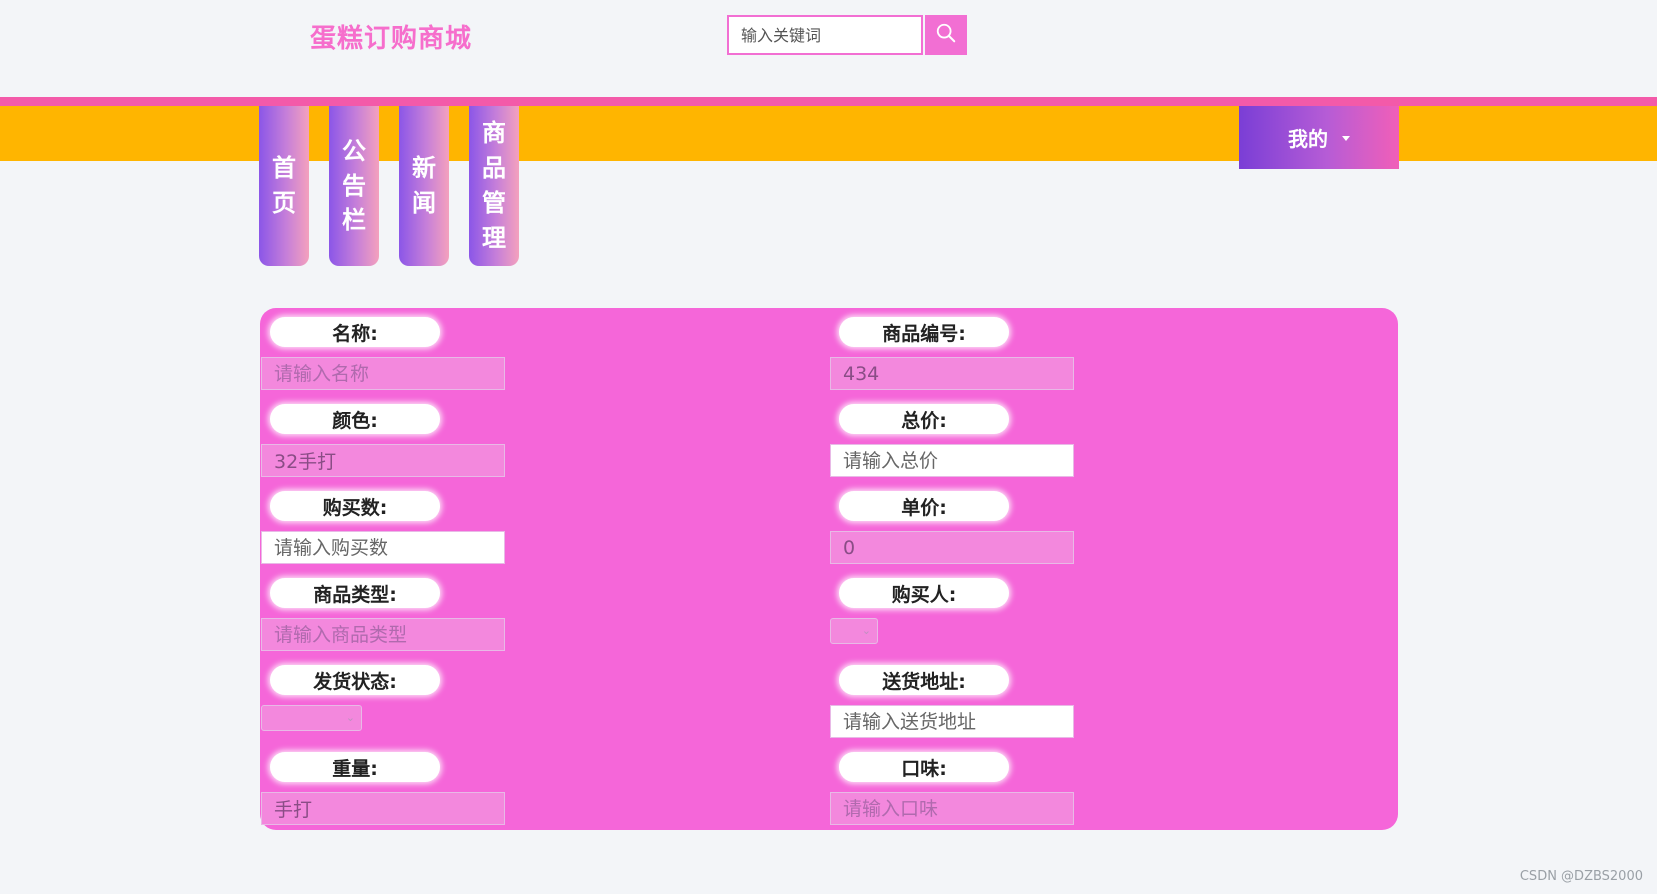 The width and height of the screenshot is (1657, 894). What do you see at coordinates (1346, 138) in the screenshot?
I see `caret-down-icon` at bounding box center [1346, 138].